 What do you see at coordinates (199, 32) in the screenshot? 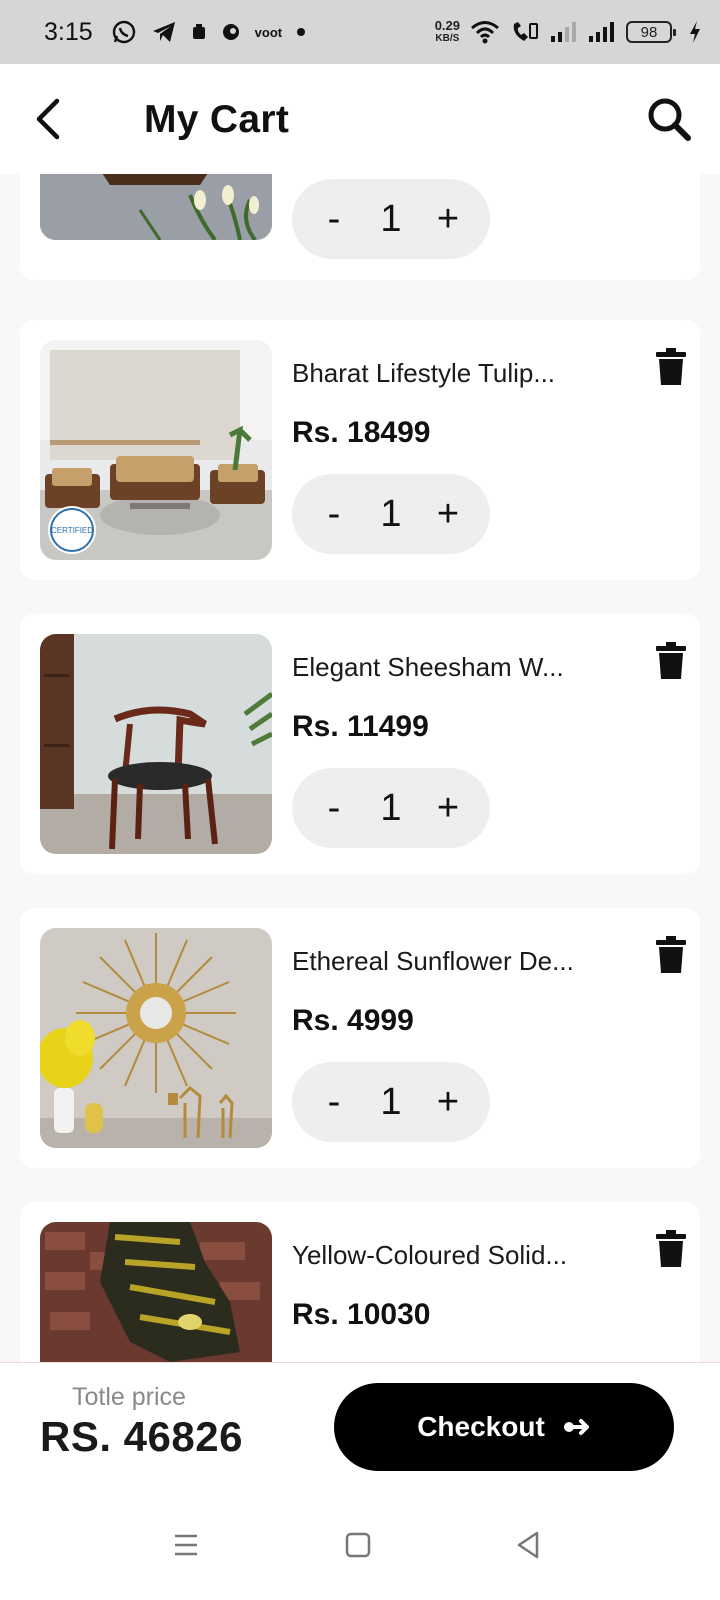
I see `gallery-icon` at bounding box center [199, 32].